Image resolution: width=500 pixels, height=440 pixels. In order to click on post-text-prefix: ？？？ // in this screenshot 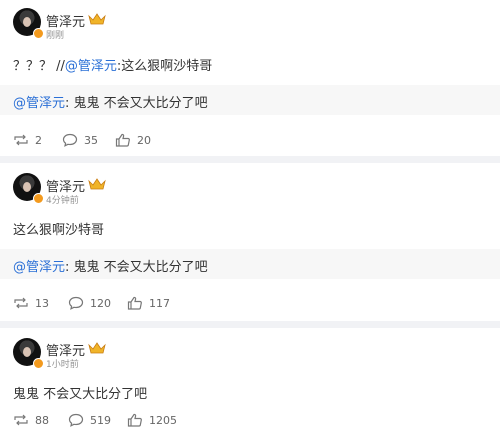, I will do `click(39, 66)`.